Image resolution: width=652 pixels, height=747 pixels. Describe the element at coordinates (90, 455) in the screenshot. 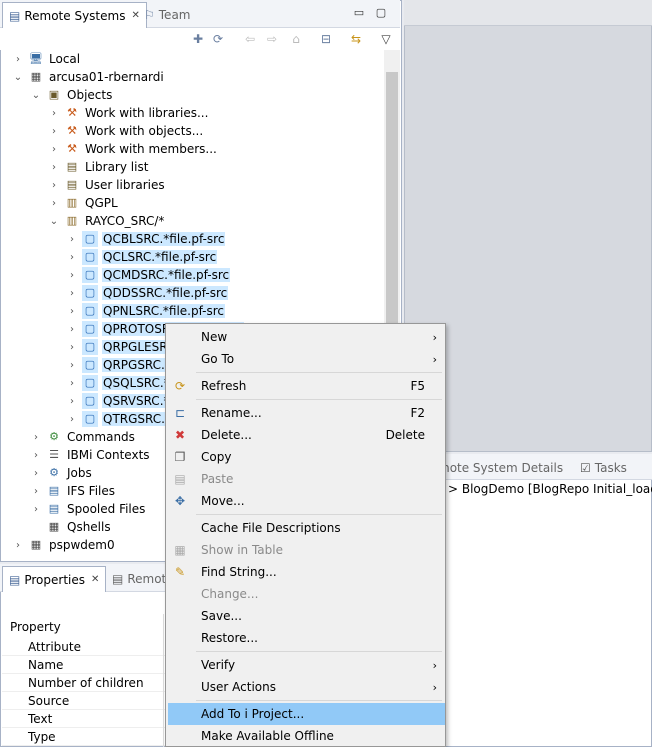

I see `tree-item: › ☰ IBMi Contexts` at that location.